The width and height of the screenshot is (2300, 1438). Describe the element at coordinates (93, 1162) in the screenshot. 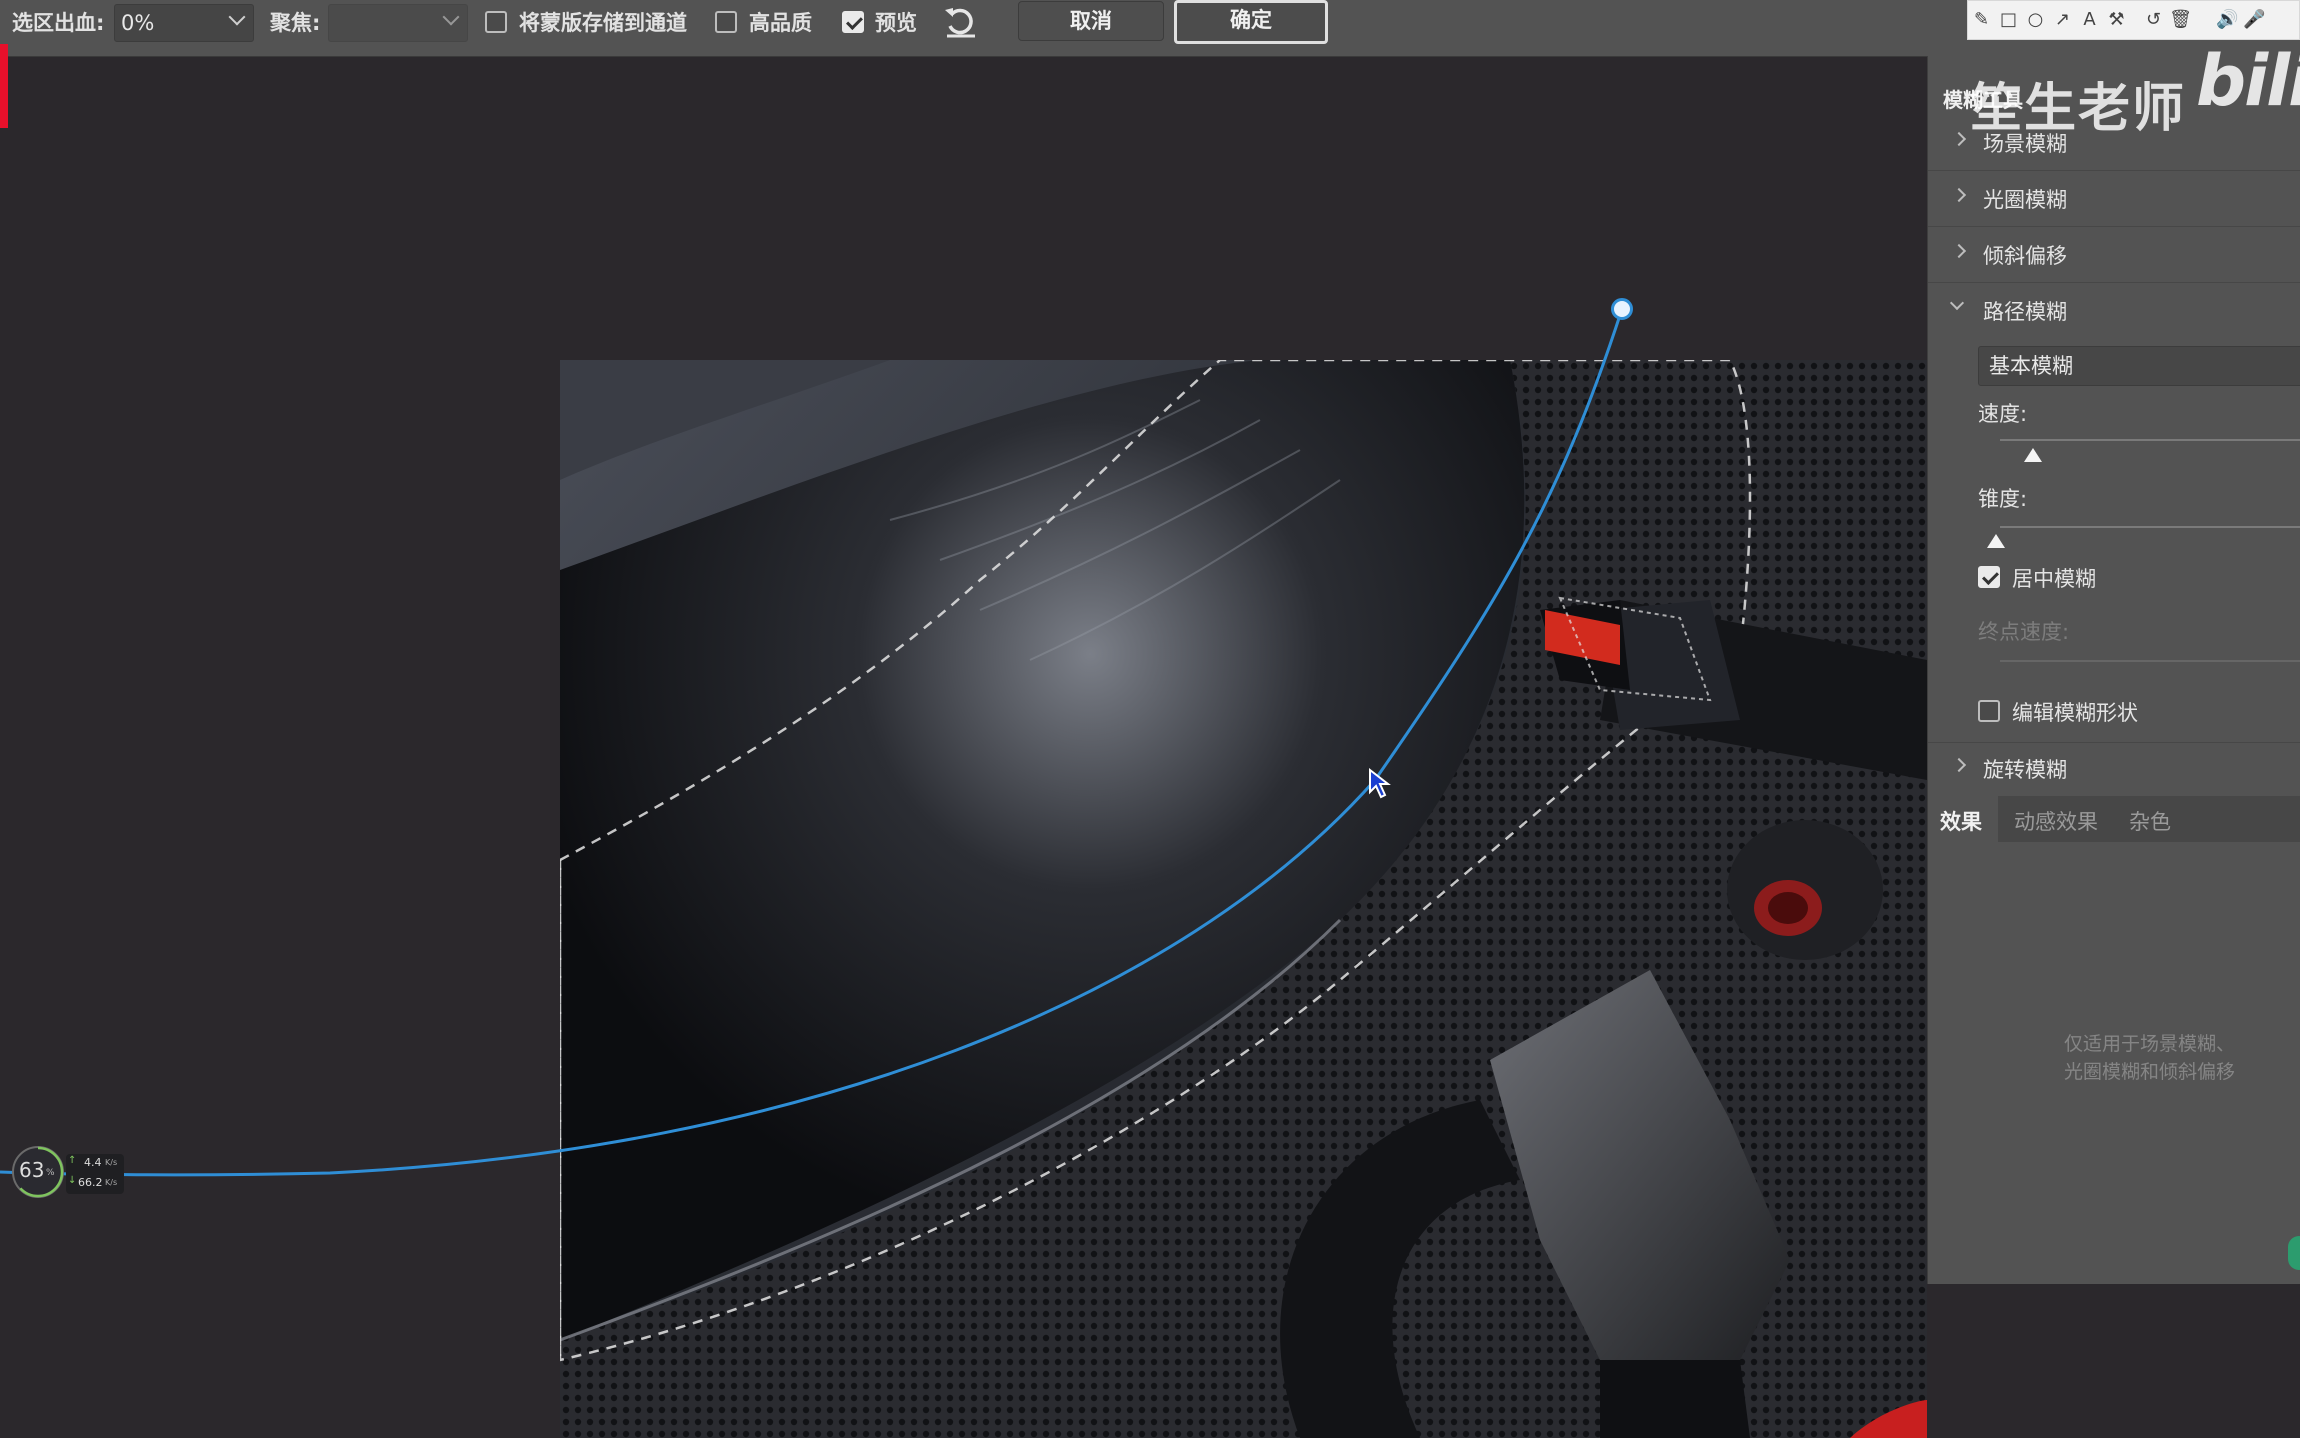

I see `upload-value: 4.4` at that location.